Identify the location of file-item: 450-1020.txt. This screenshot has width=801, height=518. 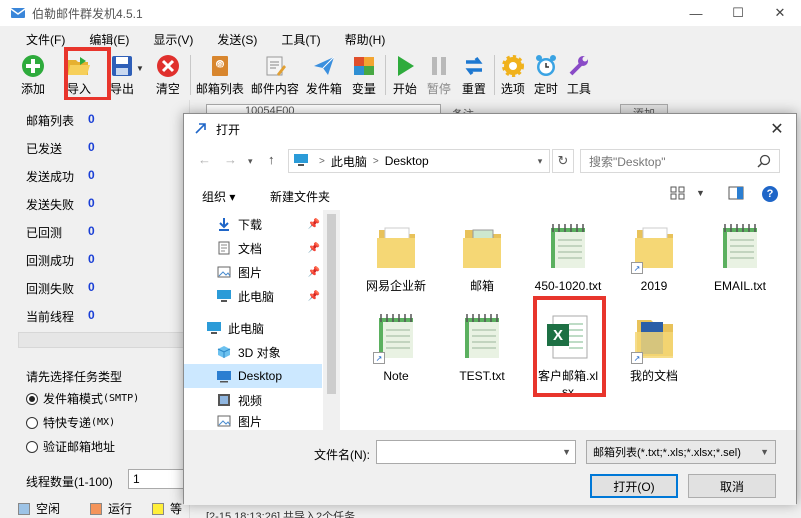
(568, 258).